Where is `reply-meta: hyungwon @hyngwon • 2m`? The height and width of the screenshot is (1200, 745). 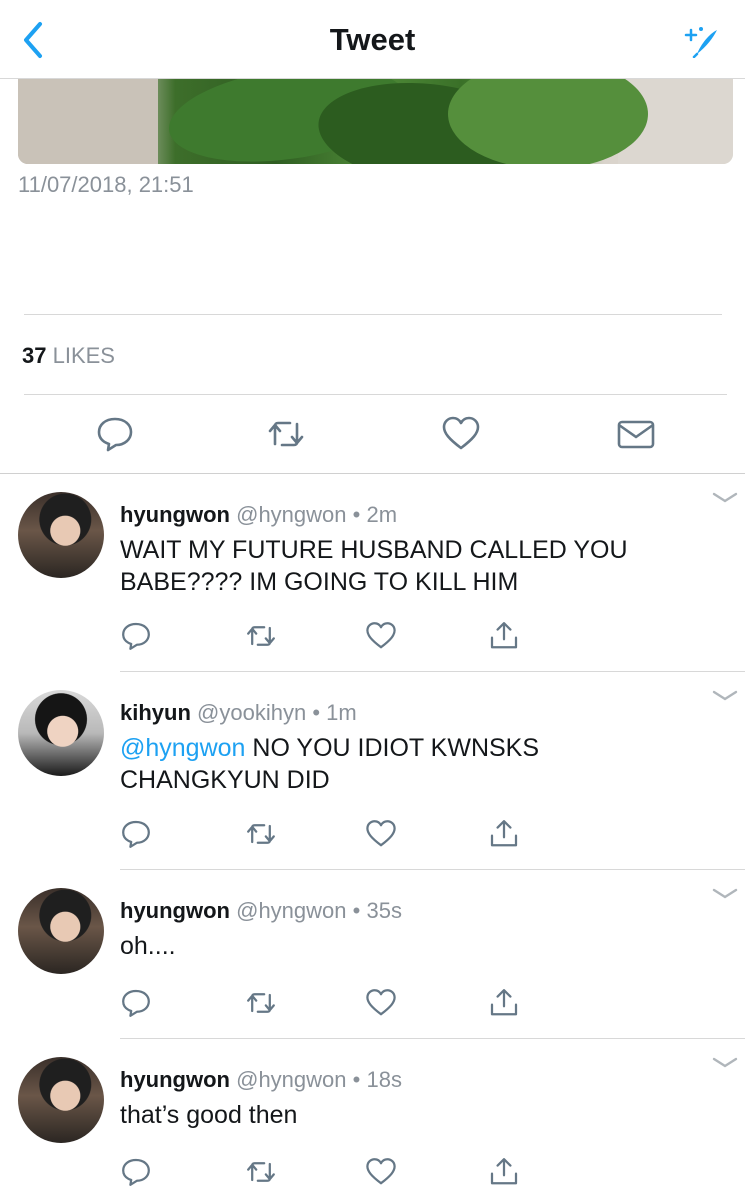
reply-meta: hyungwon @hyngwon • 2m is located at coordinates (258, 515).